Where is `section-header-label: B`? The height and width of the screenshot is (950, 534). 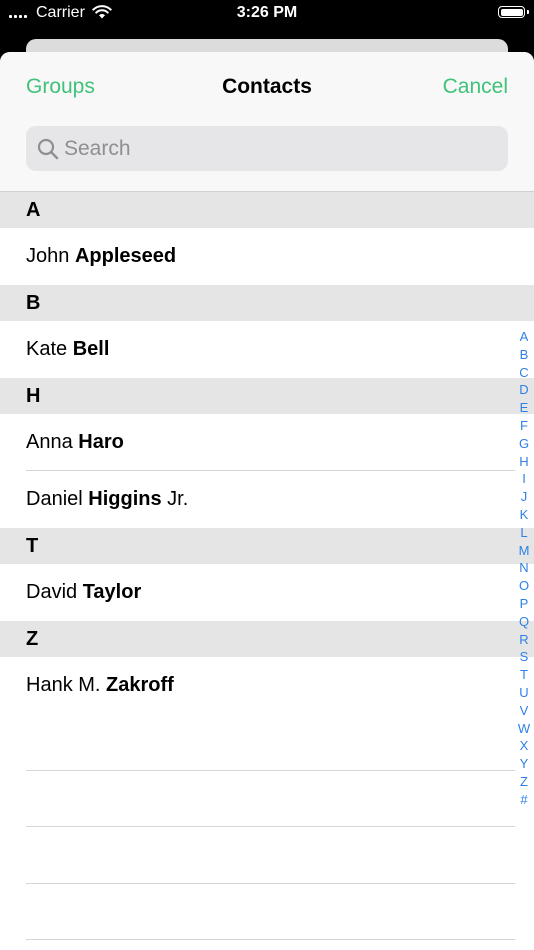 section-header-label: B is located at coordinates (33, 303).